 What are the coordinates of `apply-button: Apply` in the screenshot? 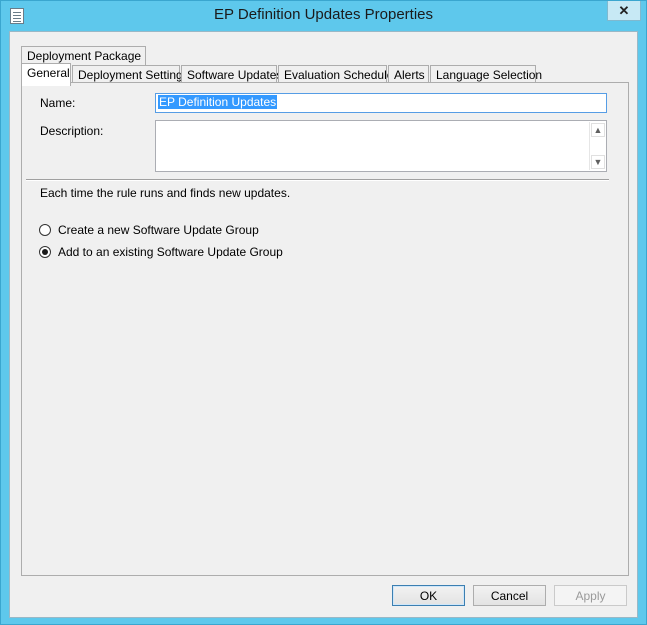 It's located at (590, 595).